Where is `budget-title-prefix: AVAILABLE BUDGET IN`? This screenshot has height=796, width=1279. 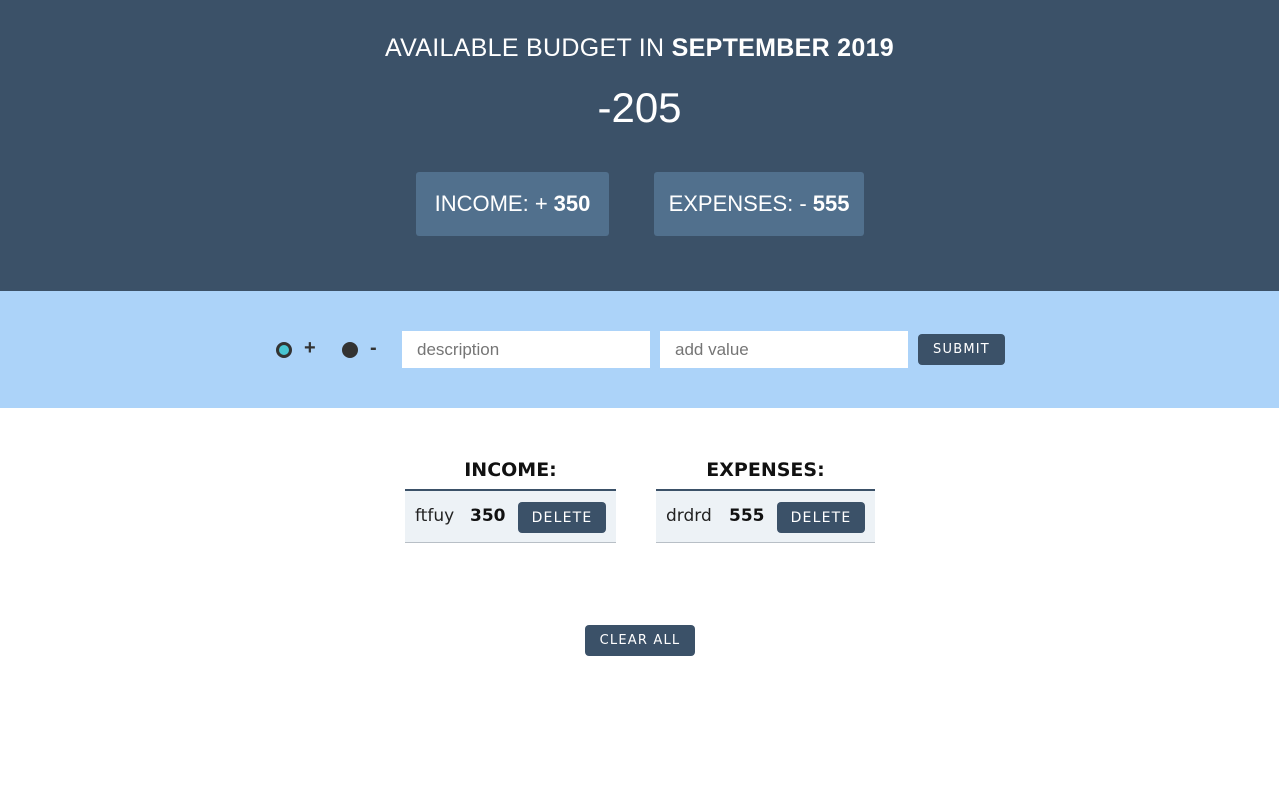 budget-title-prefix: AVAILABLE BUDGET IN is located at coordinates (525, 48).